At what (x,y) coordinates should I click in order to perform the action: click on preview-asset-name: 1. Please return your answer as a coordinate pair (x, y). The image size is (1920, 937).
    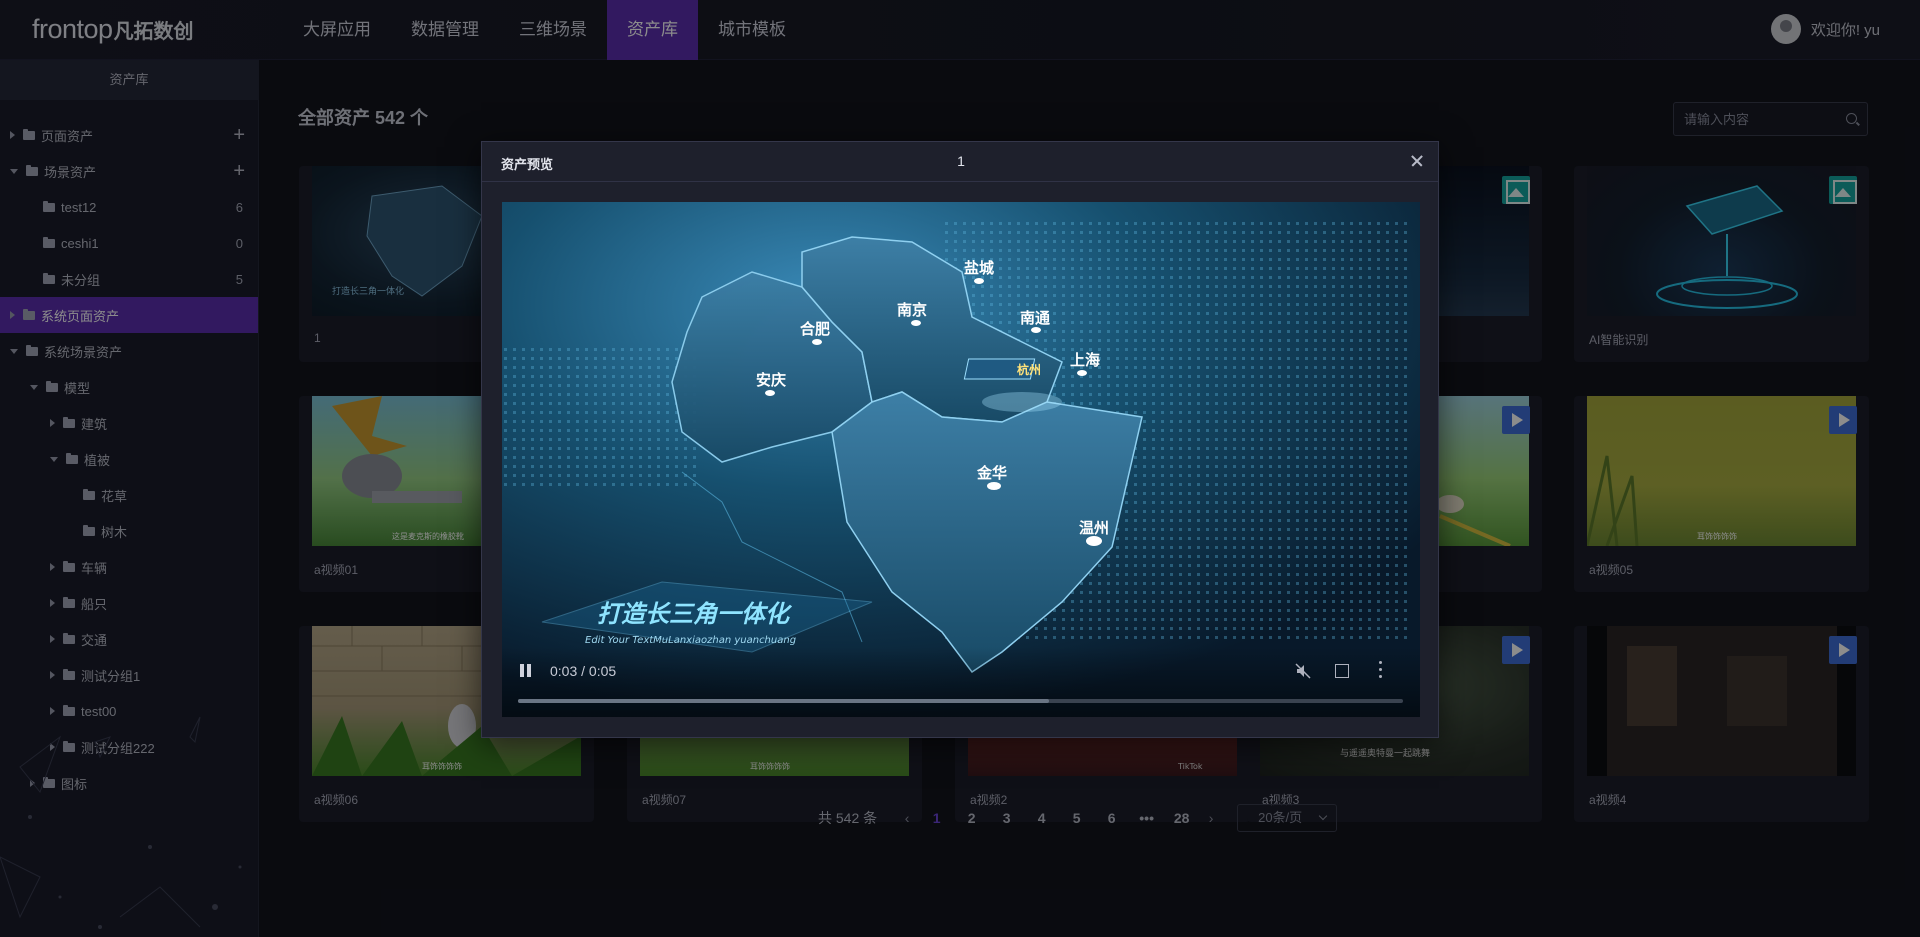
    Looking at the image, I should click on (961, 161).